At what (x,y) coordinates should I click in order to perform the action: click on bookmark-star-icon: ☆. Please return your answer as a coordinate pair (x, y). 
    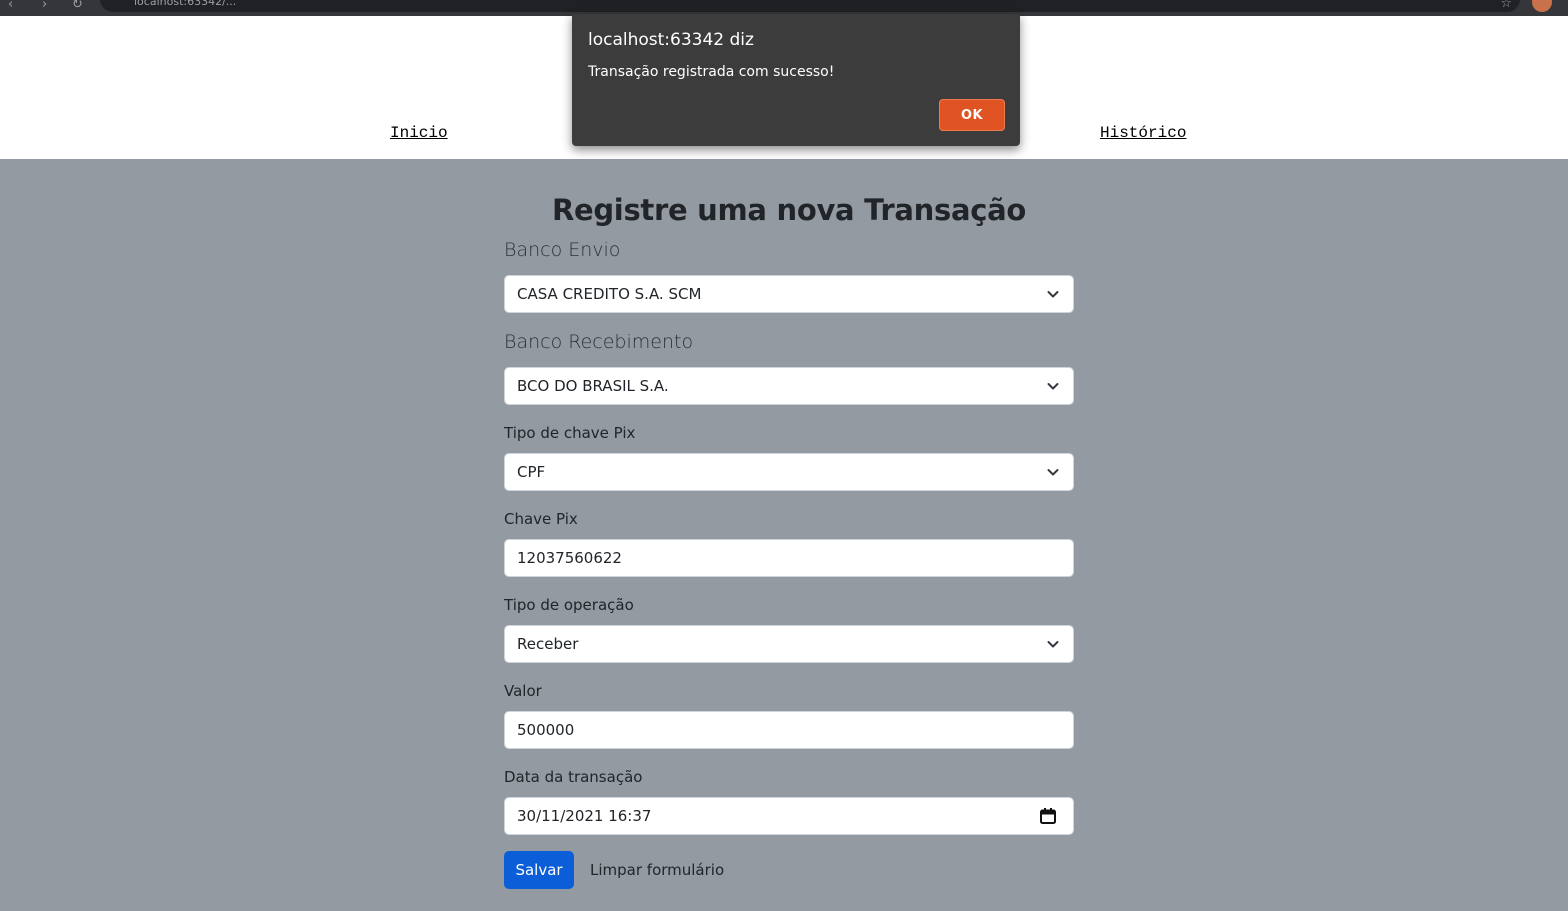
    Looking at the image, I should click on (1506, 5).